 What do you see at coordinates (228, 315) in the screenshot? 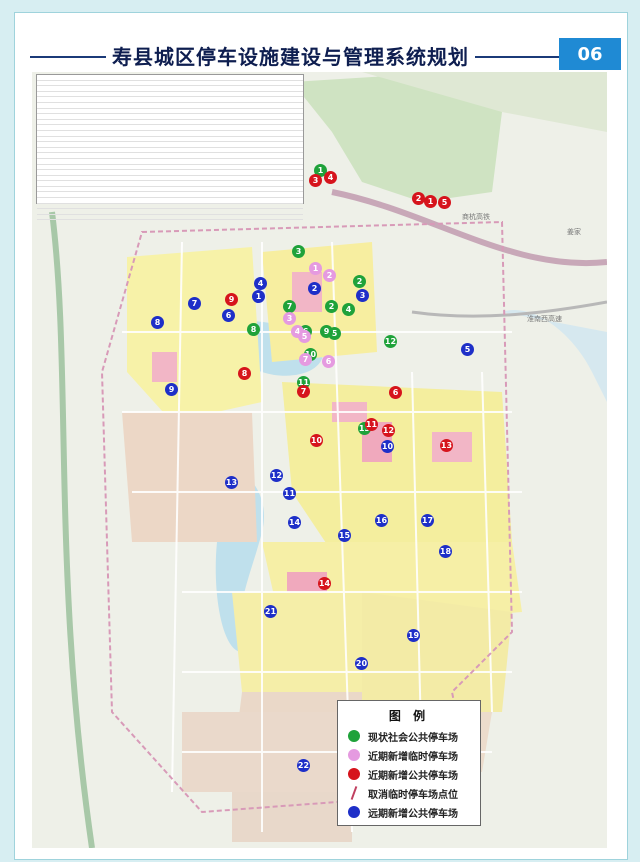
I see `blue-parking-marker: 6` at bounding box center [228, 315].